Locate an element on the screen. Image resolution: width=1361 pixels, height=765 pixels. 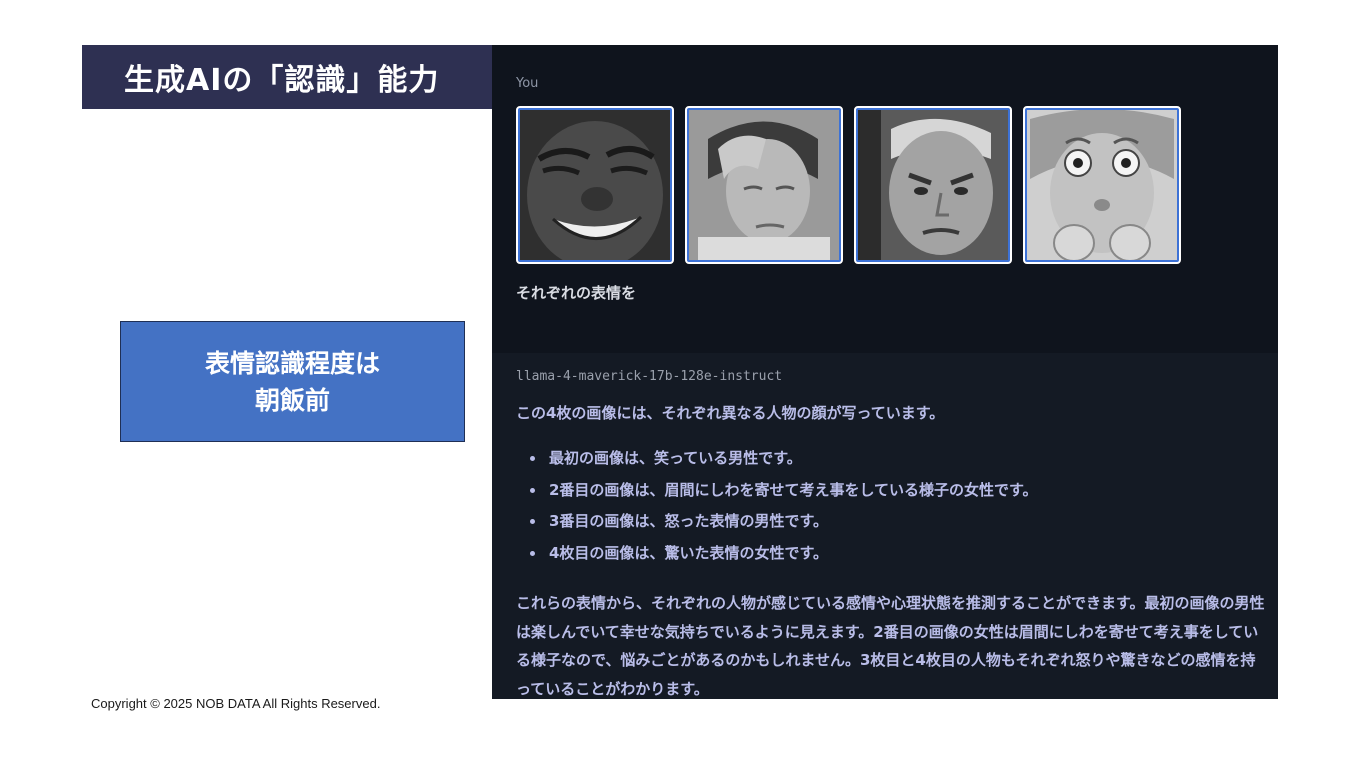
attached-images is located at coordinates (848, 185).